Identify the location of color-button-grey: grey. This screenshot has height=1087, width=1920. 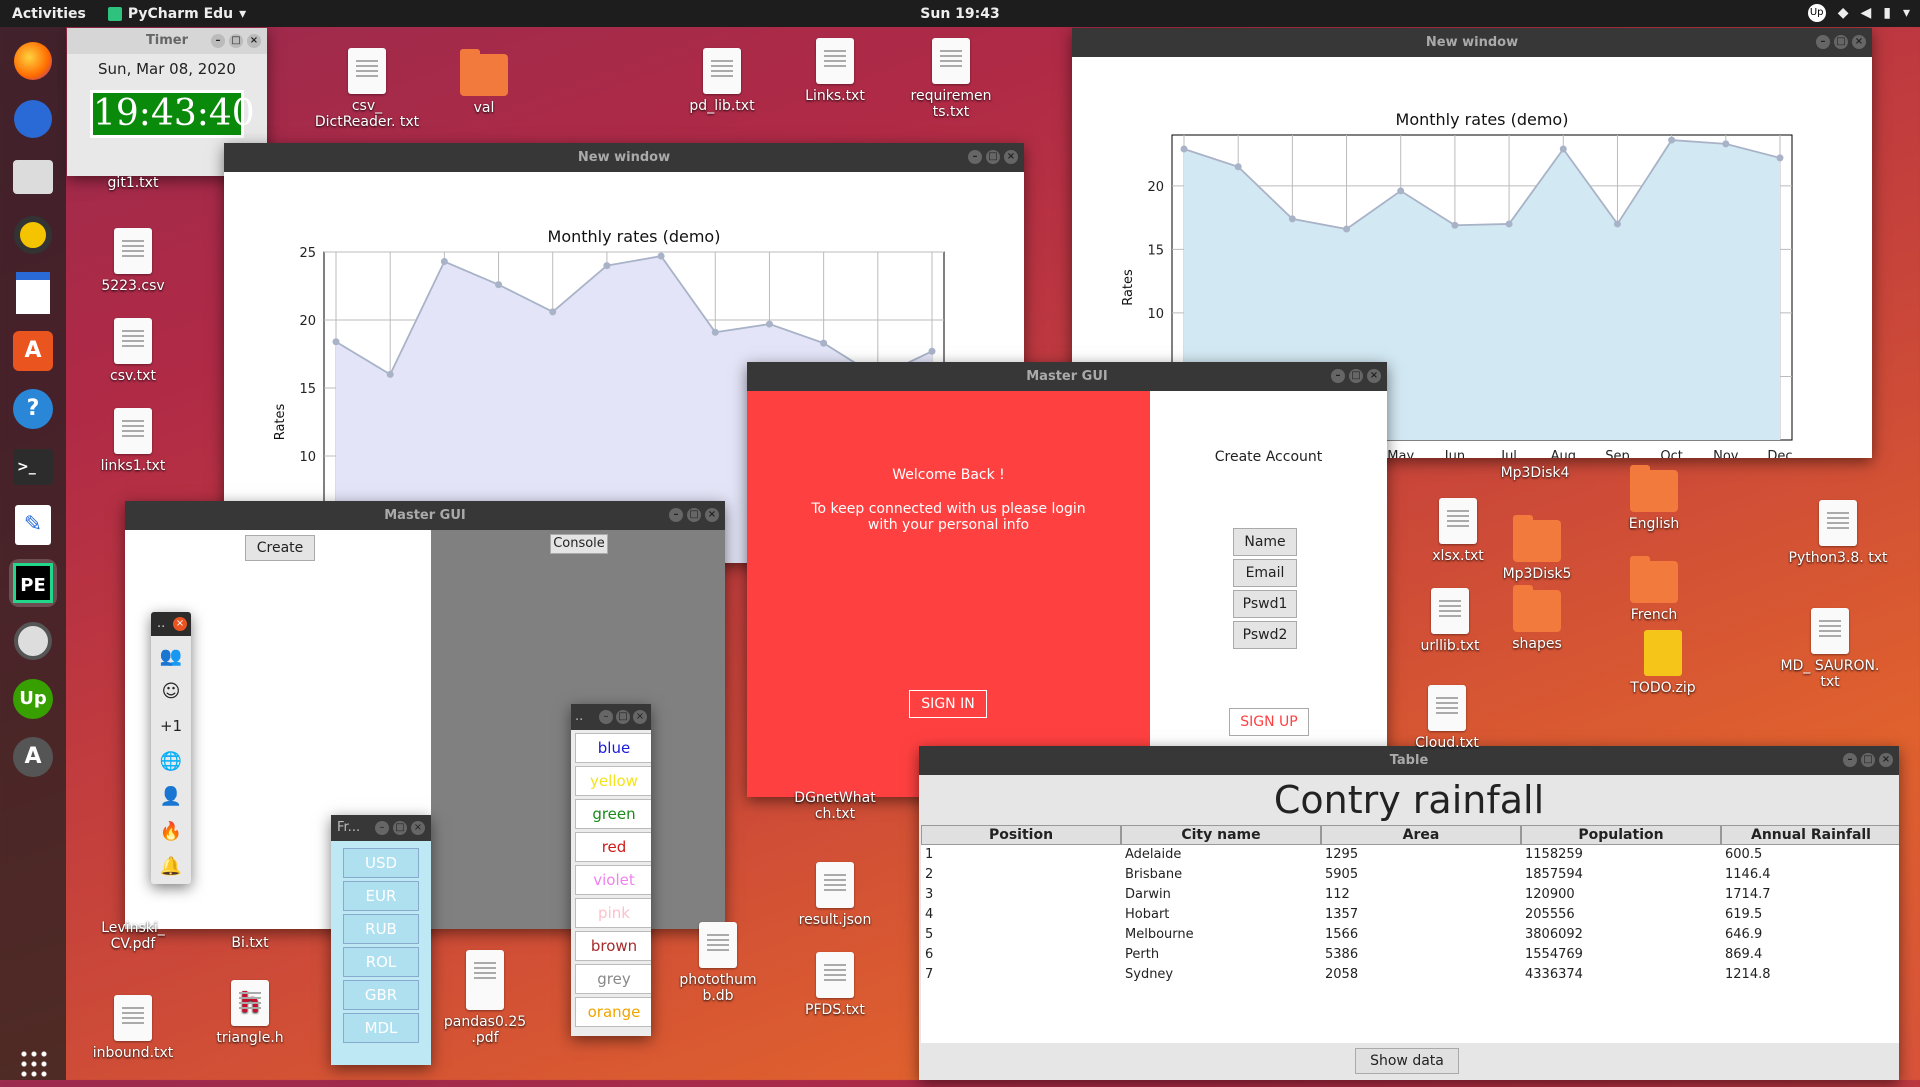
(613, 979).